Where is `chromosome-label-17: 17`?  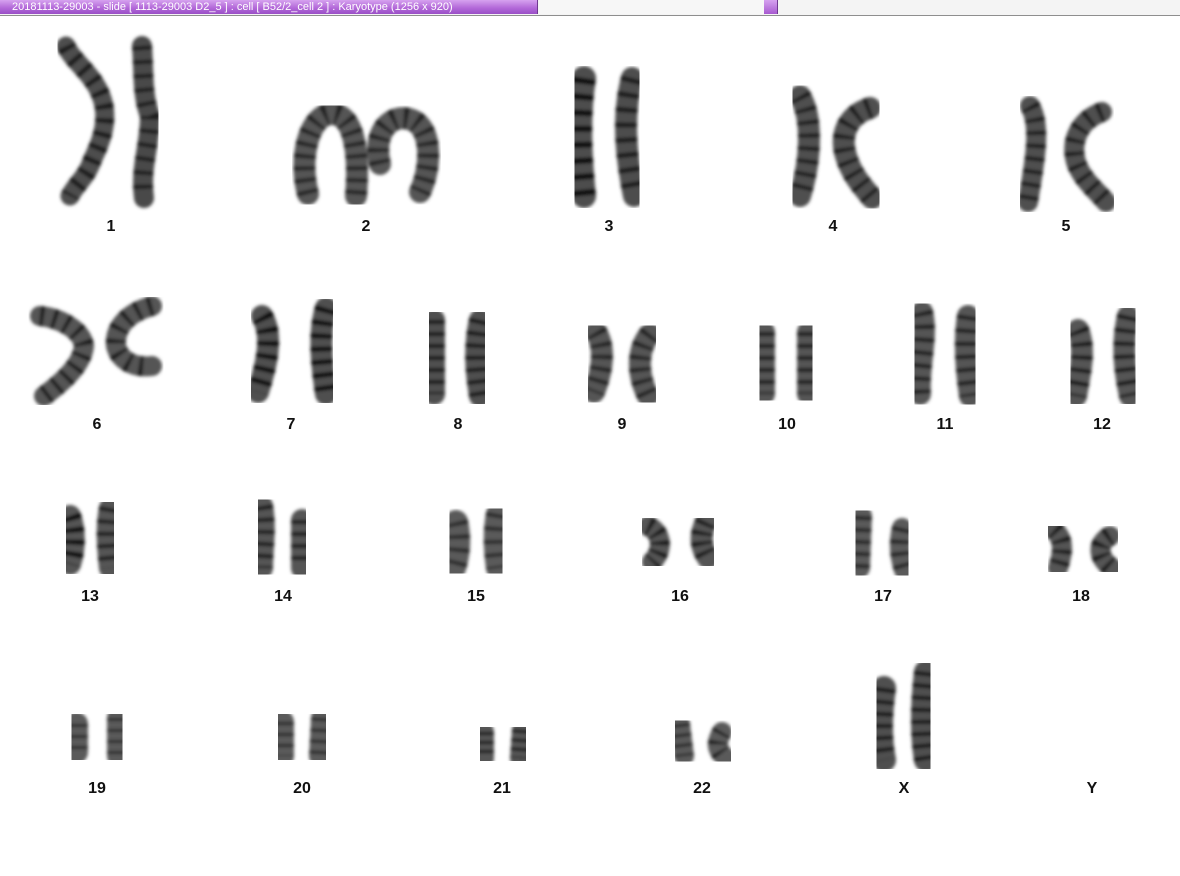
chromosome-label-17: 17 is located at coordinates (883, 596).